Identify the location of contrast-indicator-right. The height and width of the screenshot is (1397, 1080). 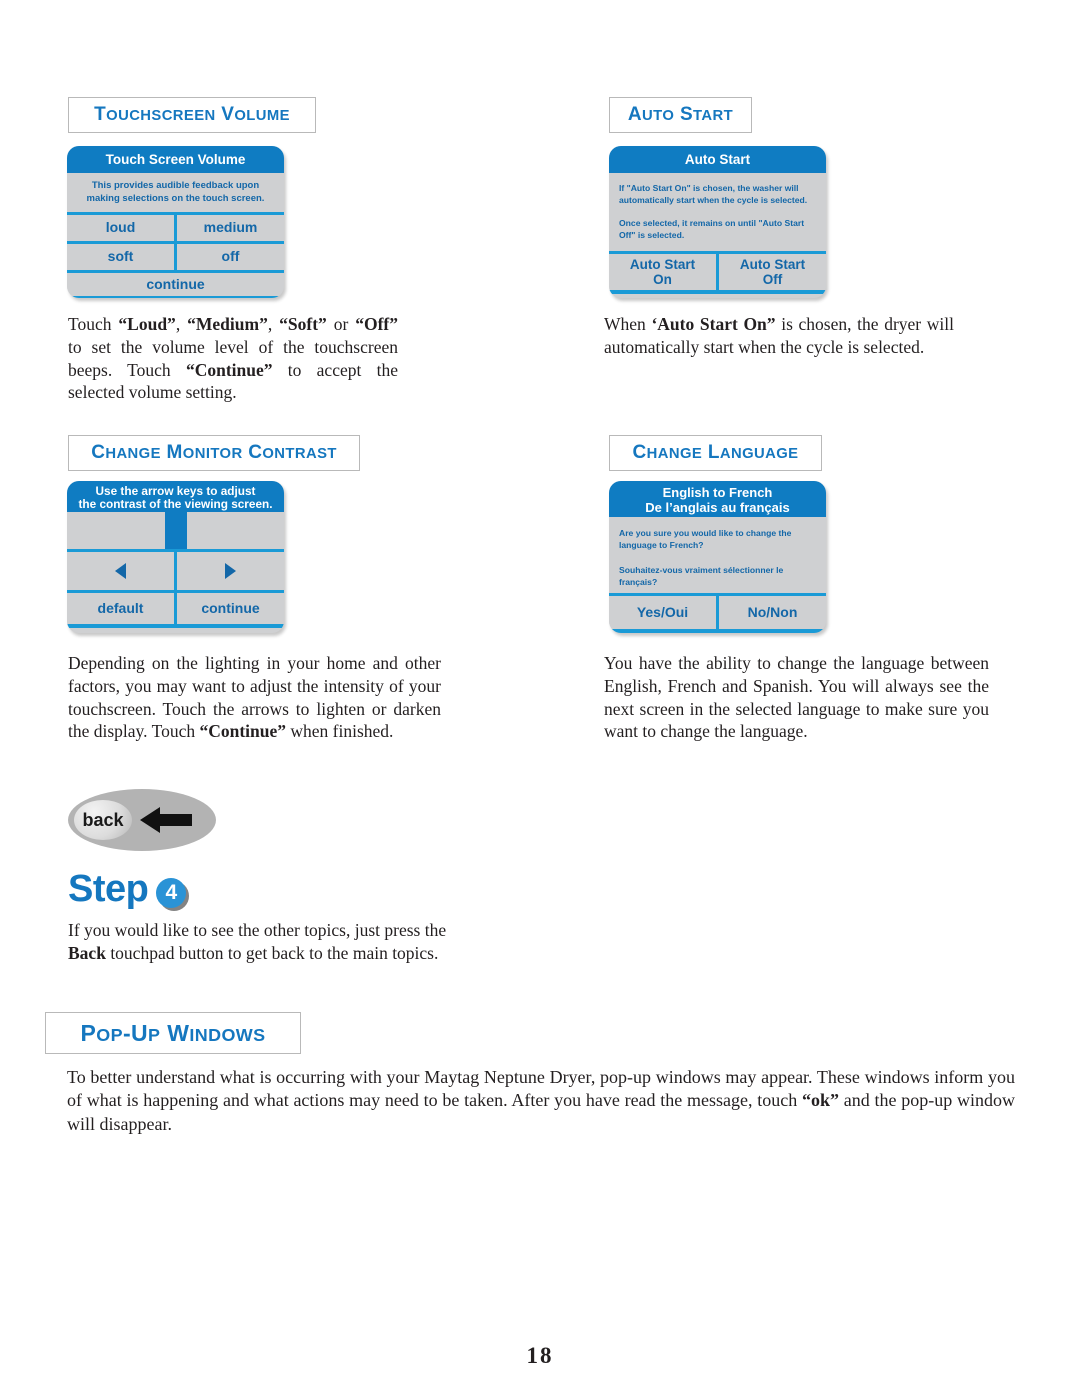
(235, 530).